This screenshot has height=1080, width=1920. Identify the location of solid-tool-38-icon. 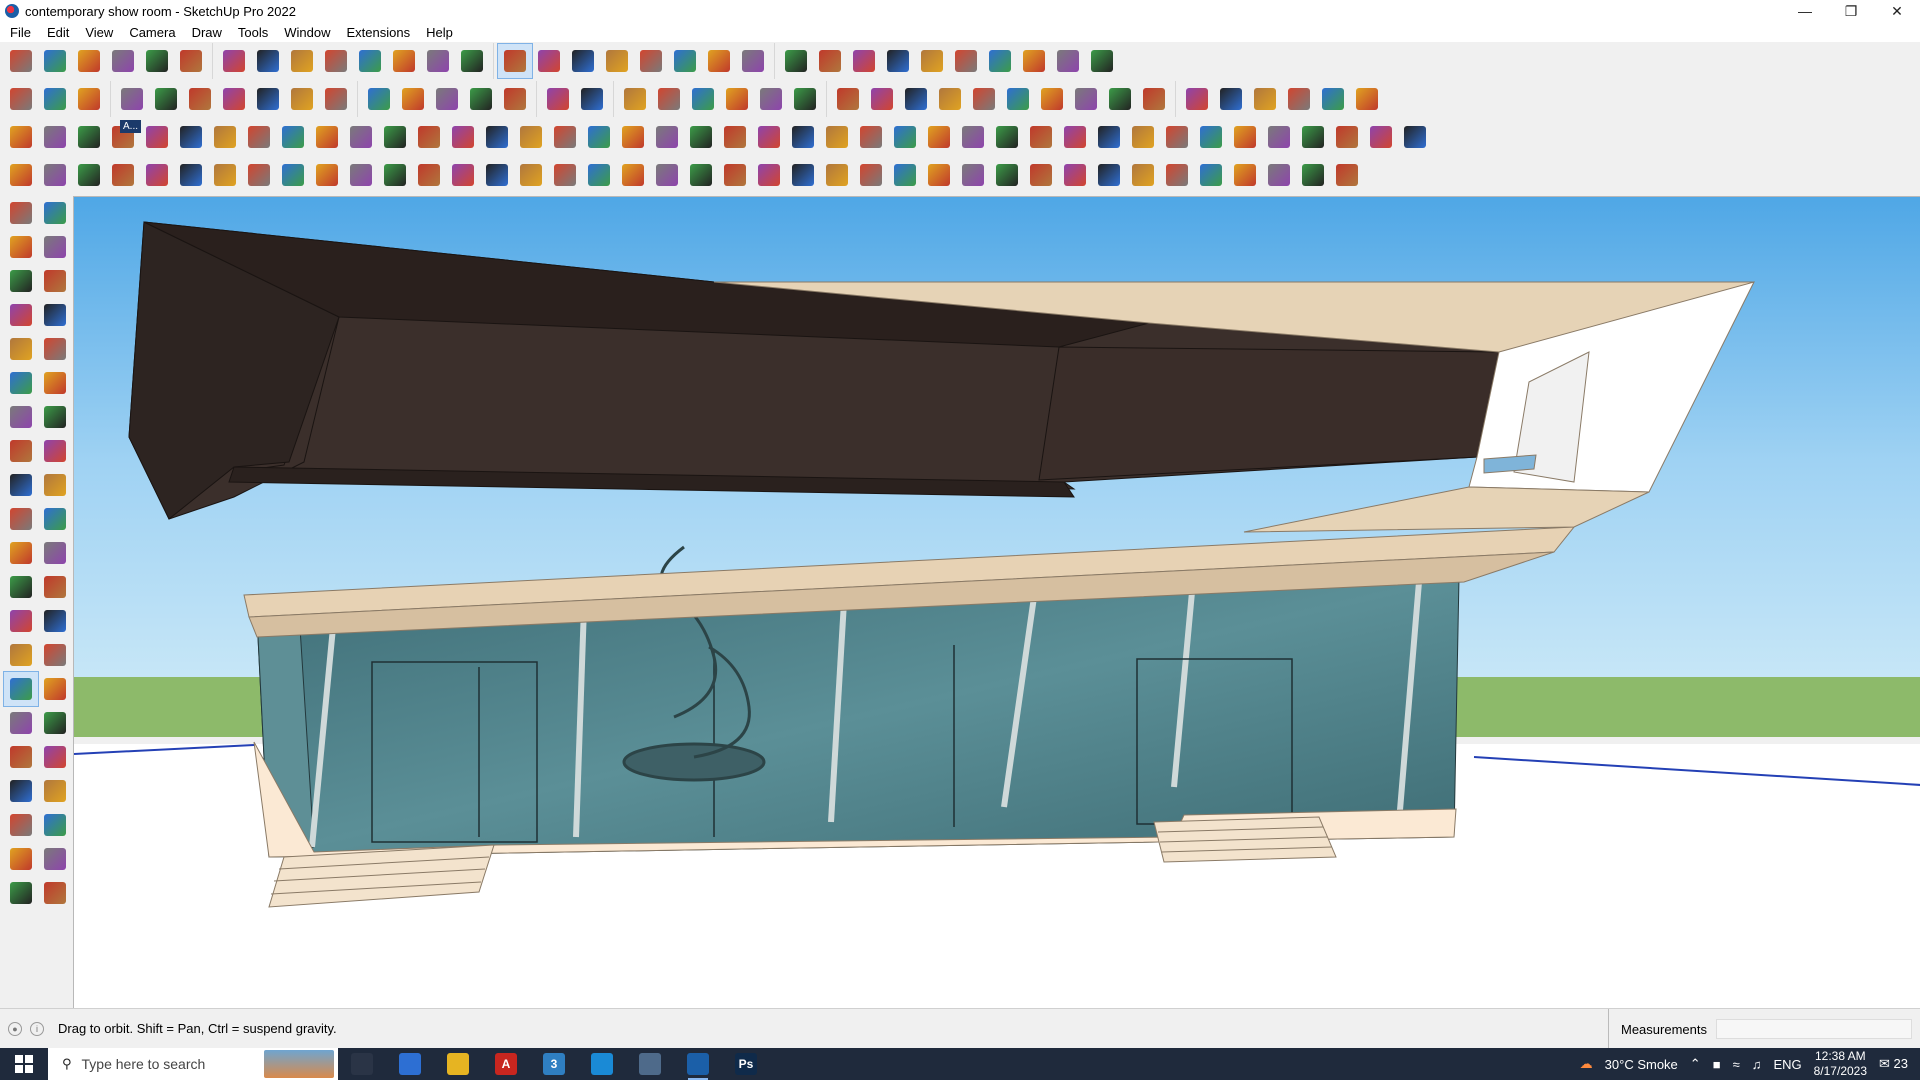
(1279, 137).